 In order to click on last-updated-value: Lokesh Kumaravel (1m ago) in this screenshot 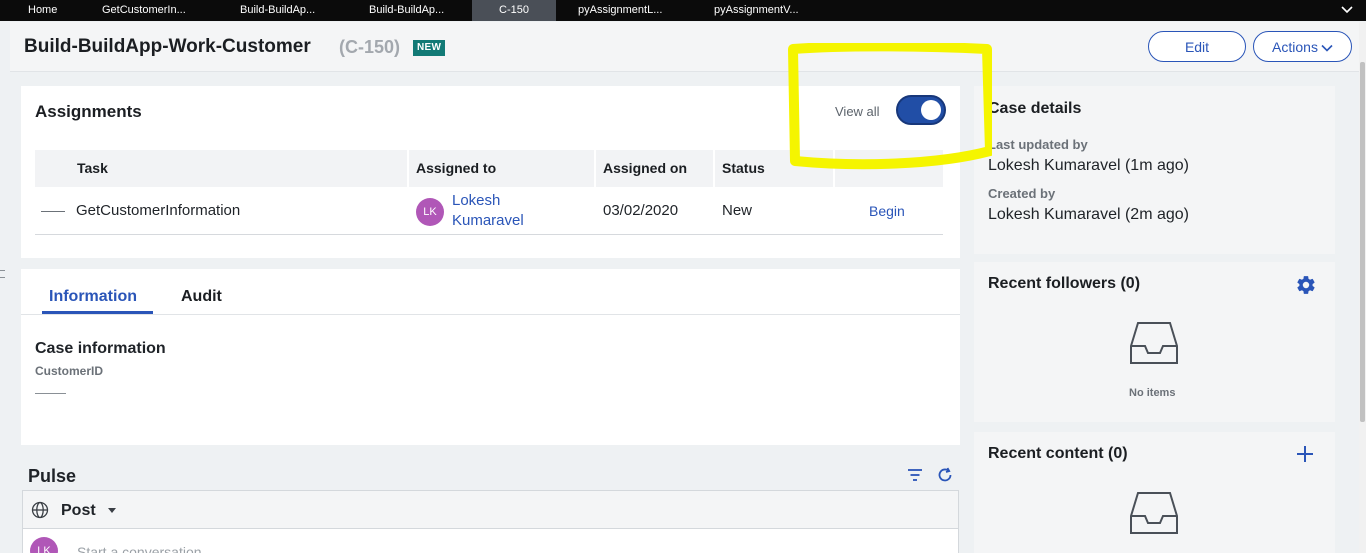, I will do `click(1088, 165)`.